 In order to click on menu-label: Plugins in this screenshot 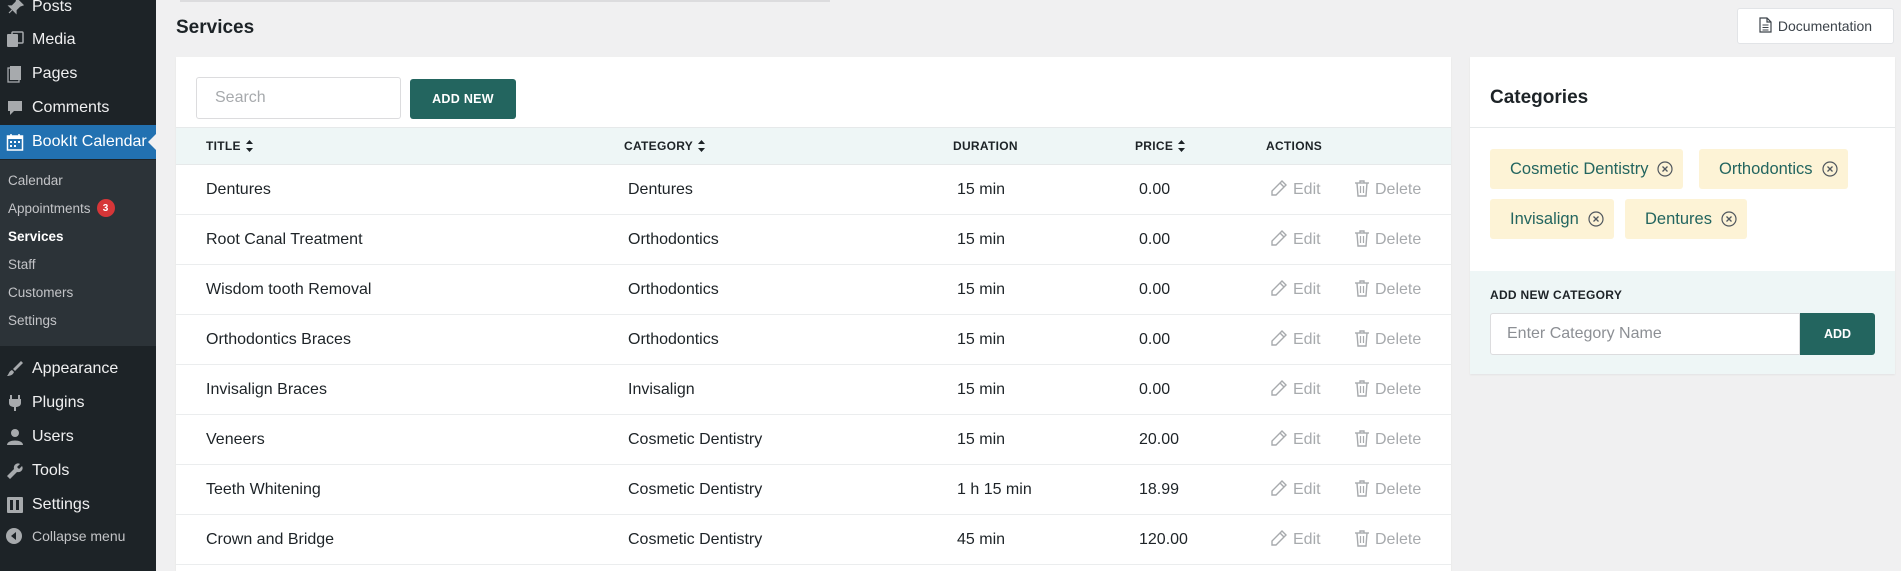, I will do `click(58, 402)`.